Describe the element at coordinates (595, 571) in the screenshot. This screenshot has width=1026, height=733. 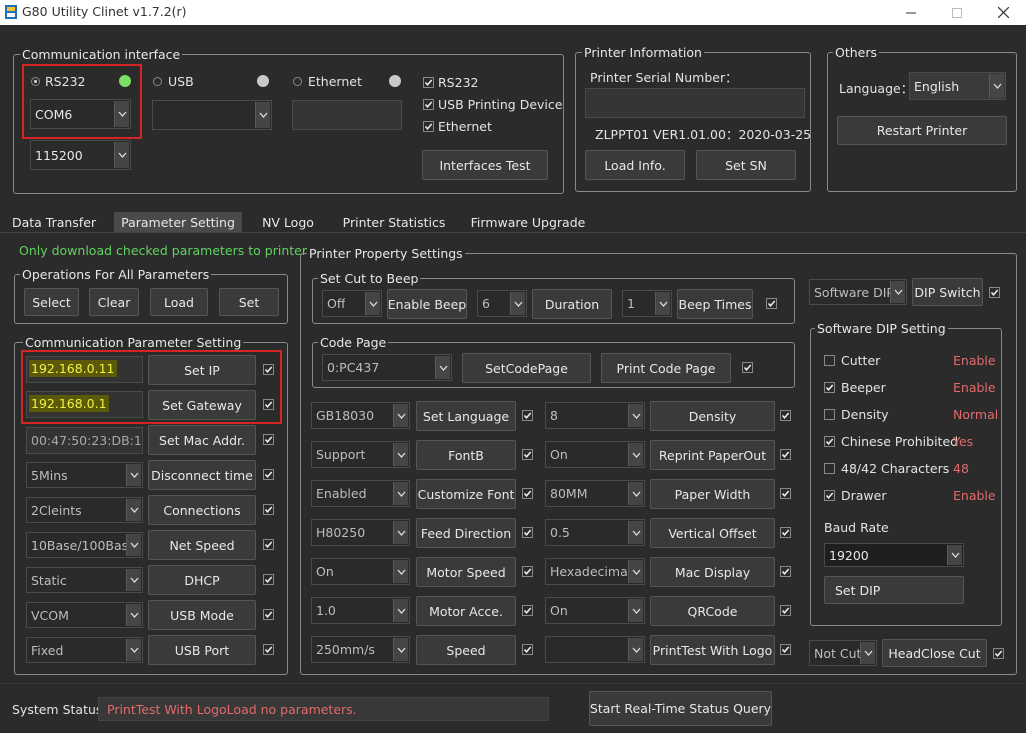
I see `mac-display-select: Hexadecimal` at that location.